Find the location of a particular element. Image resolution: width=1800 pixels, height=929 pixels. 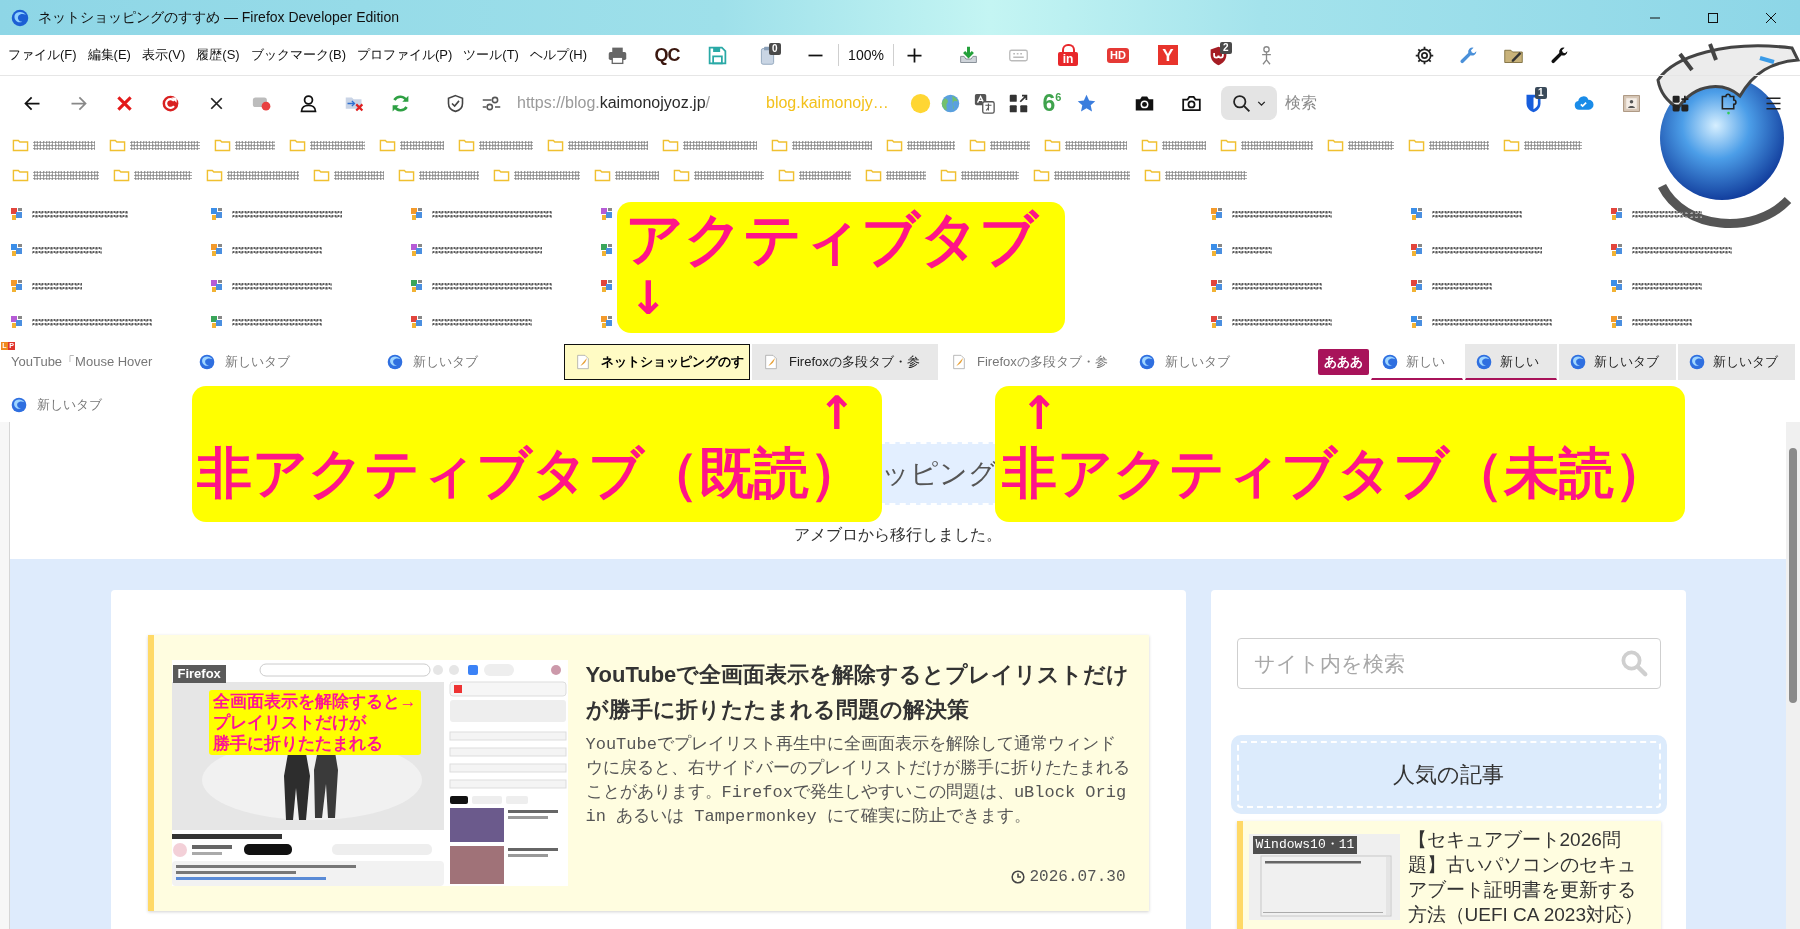

article-thumbnail: Windows10・11 is located at coordinates (1324, 877).